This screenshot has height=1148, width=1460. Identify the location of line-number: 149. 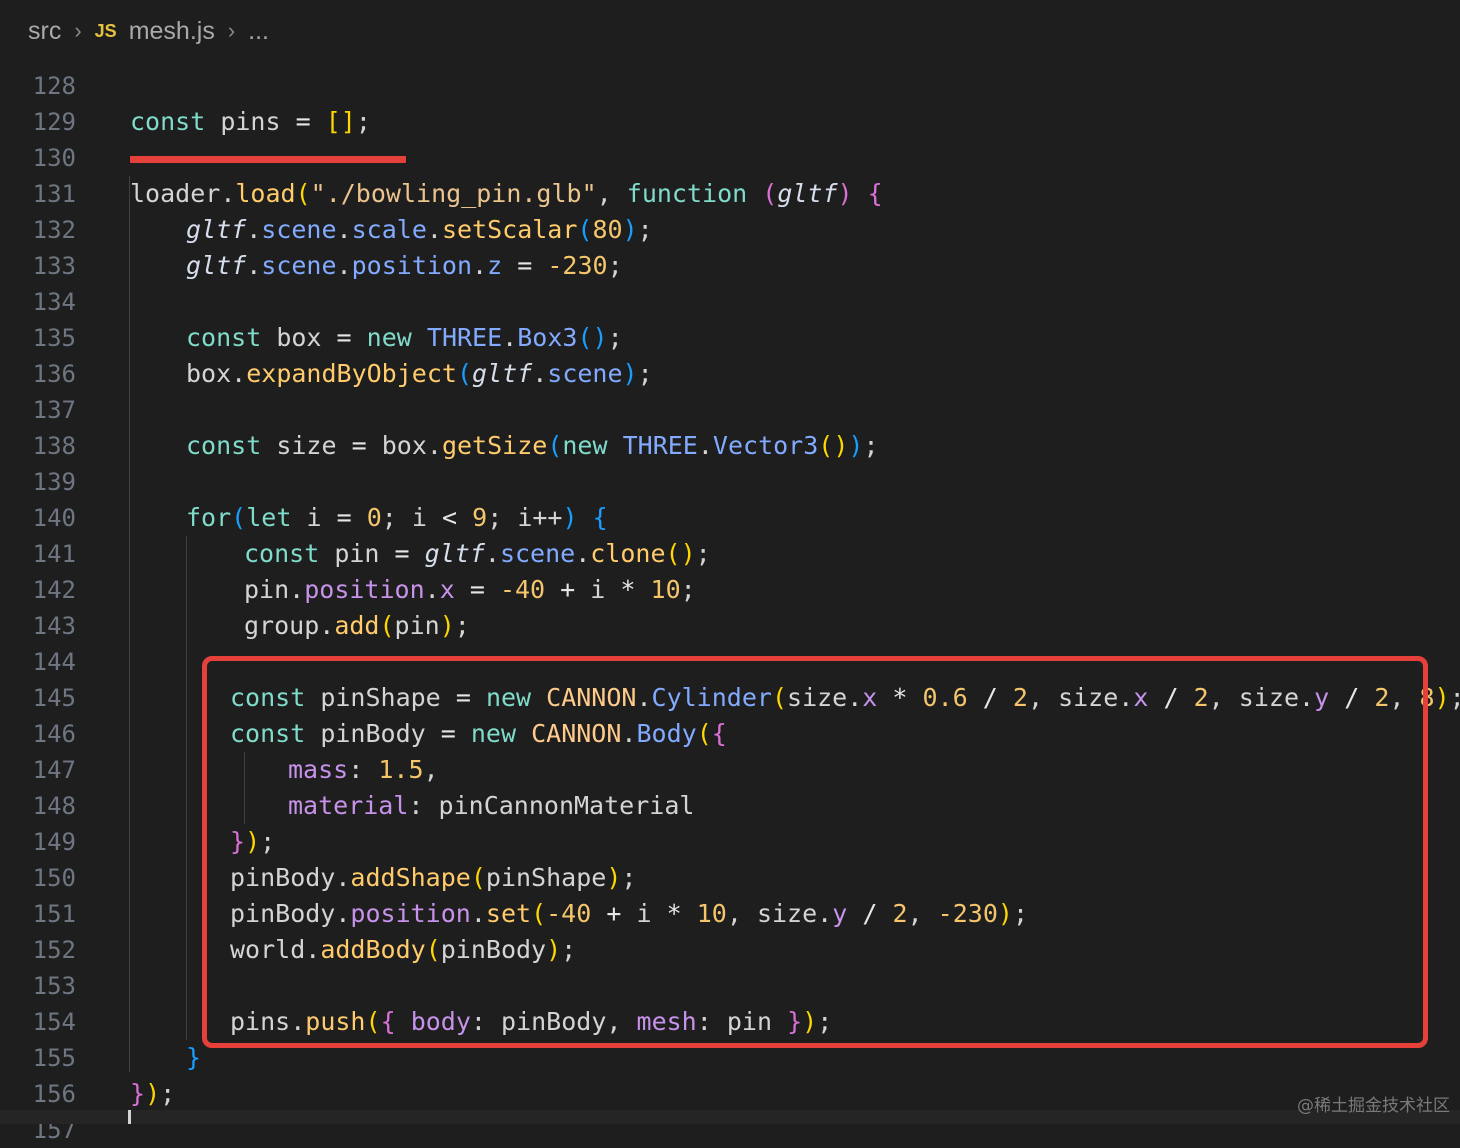
(54, 842).